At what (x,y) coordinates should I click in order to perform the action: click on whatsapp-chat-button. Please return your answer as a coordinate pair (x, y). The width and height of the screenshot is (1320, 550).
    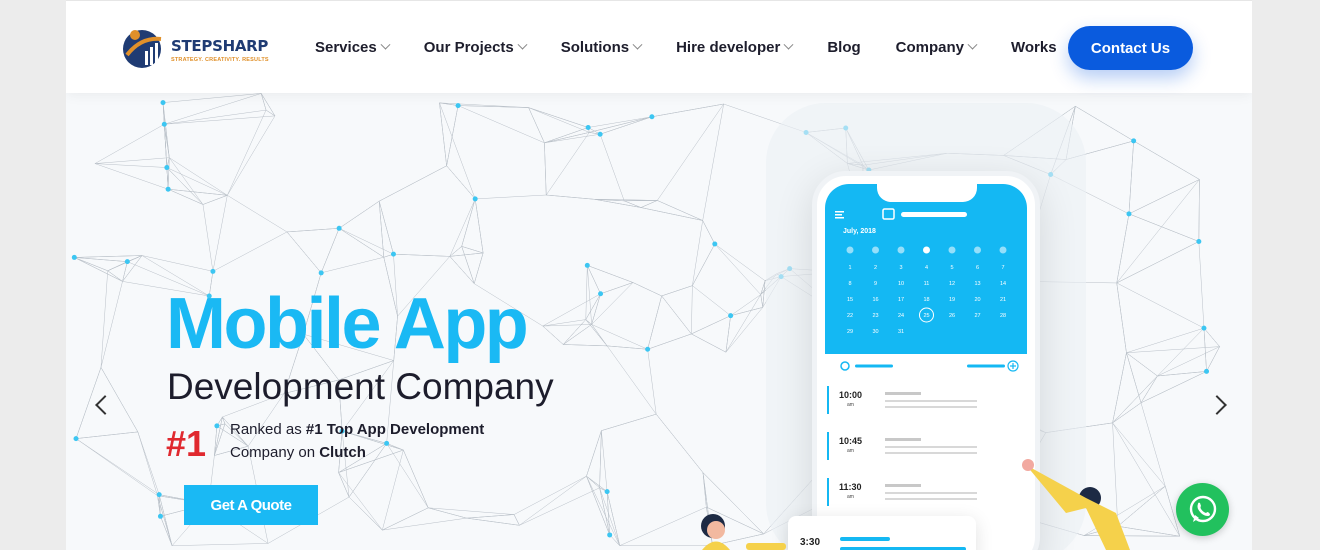
    Looking at the image, I should click on (1202, 509).